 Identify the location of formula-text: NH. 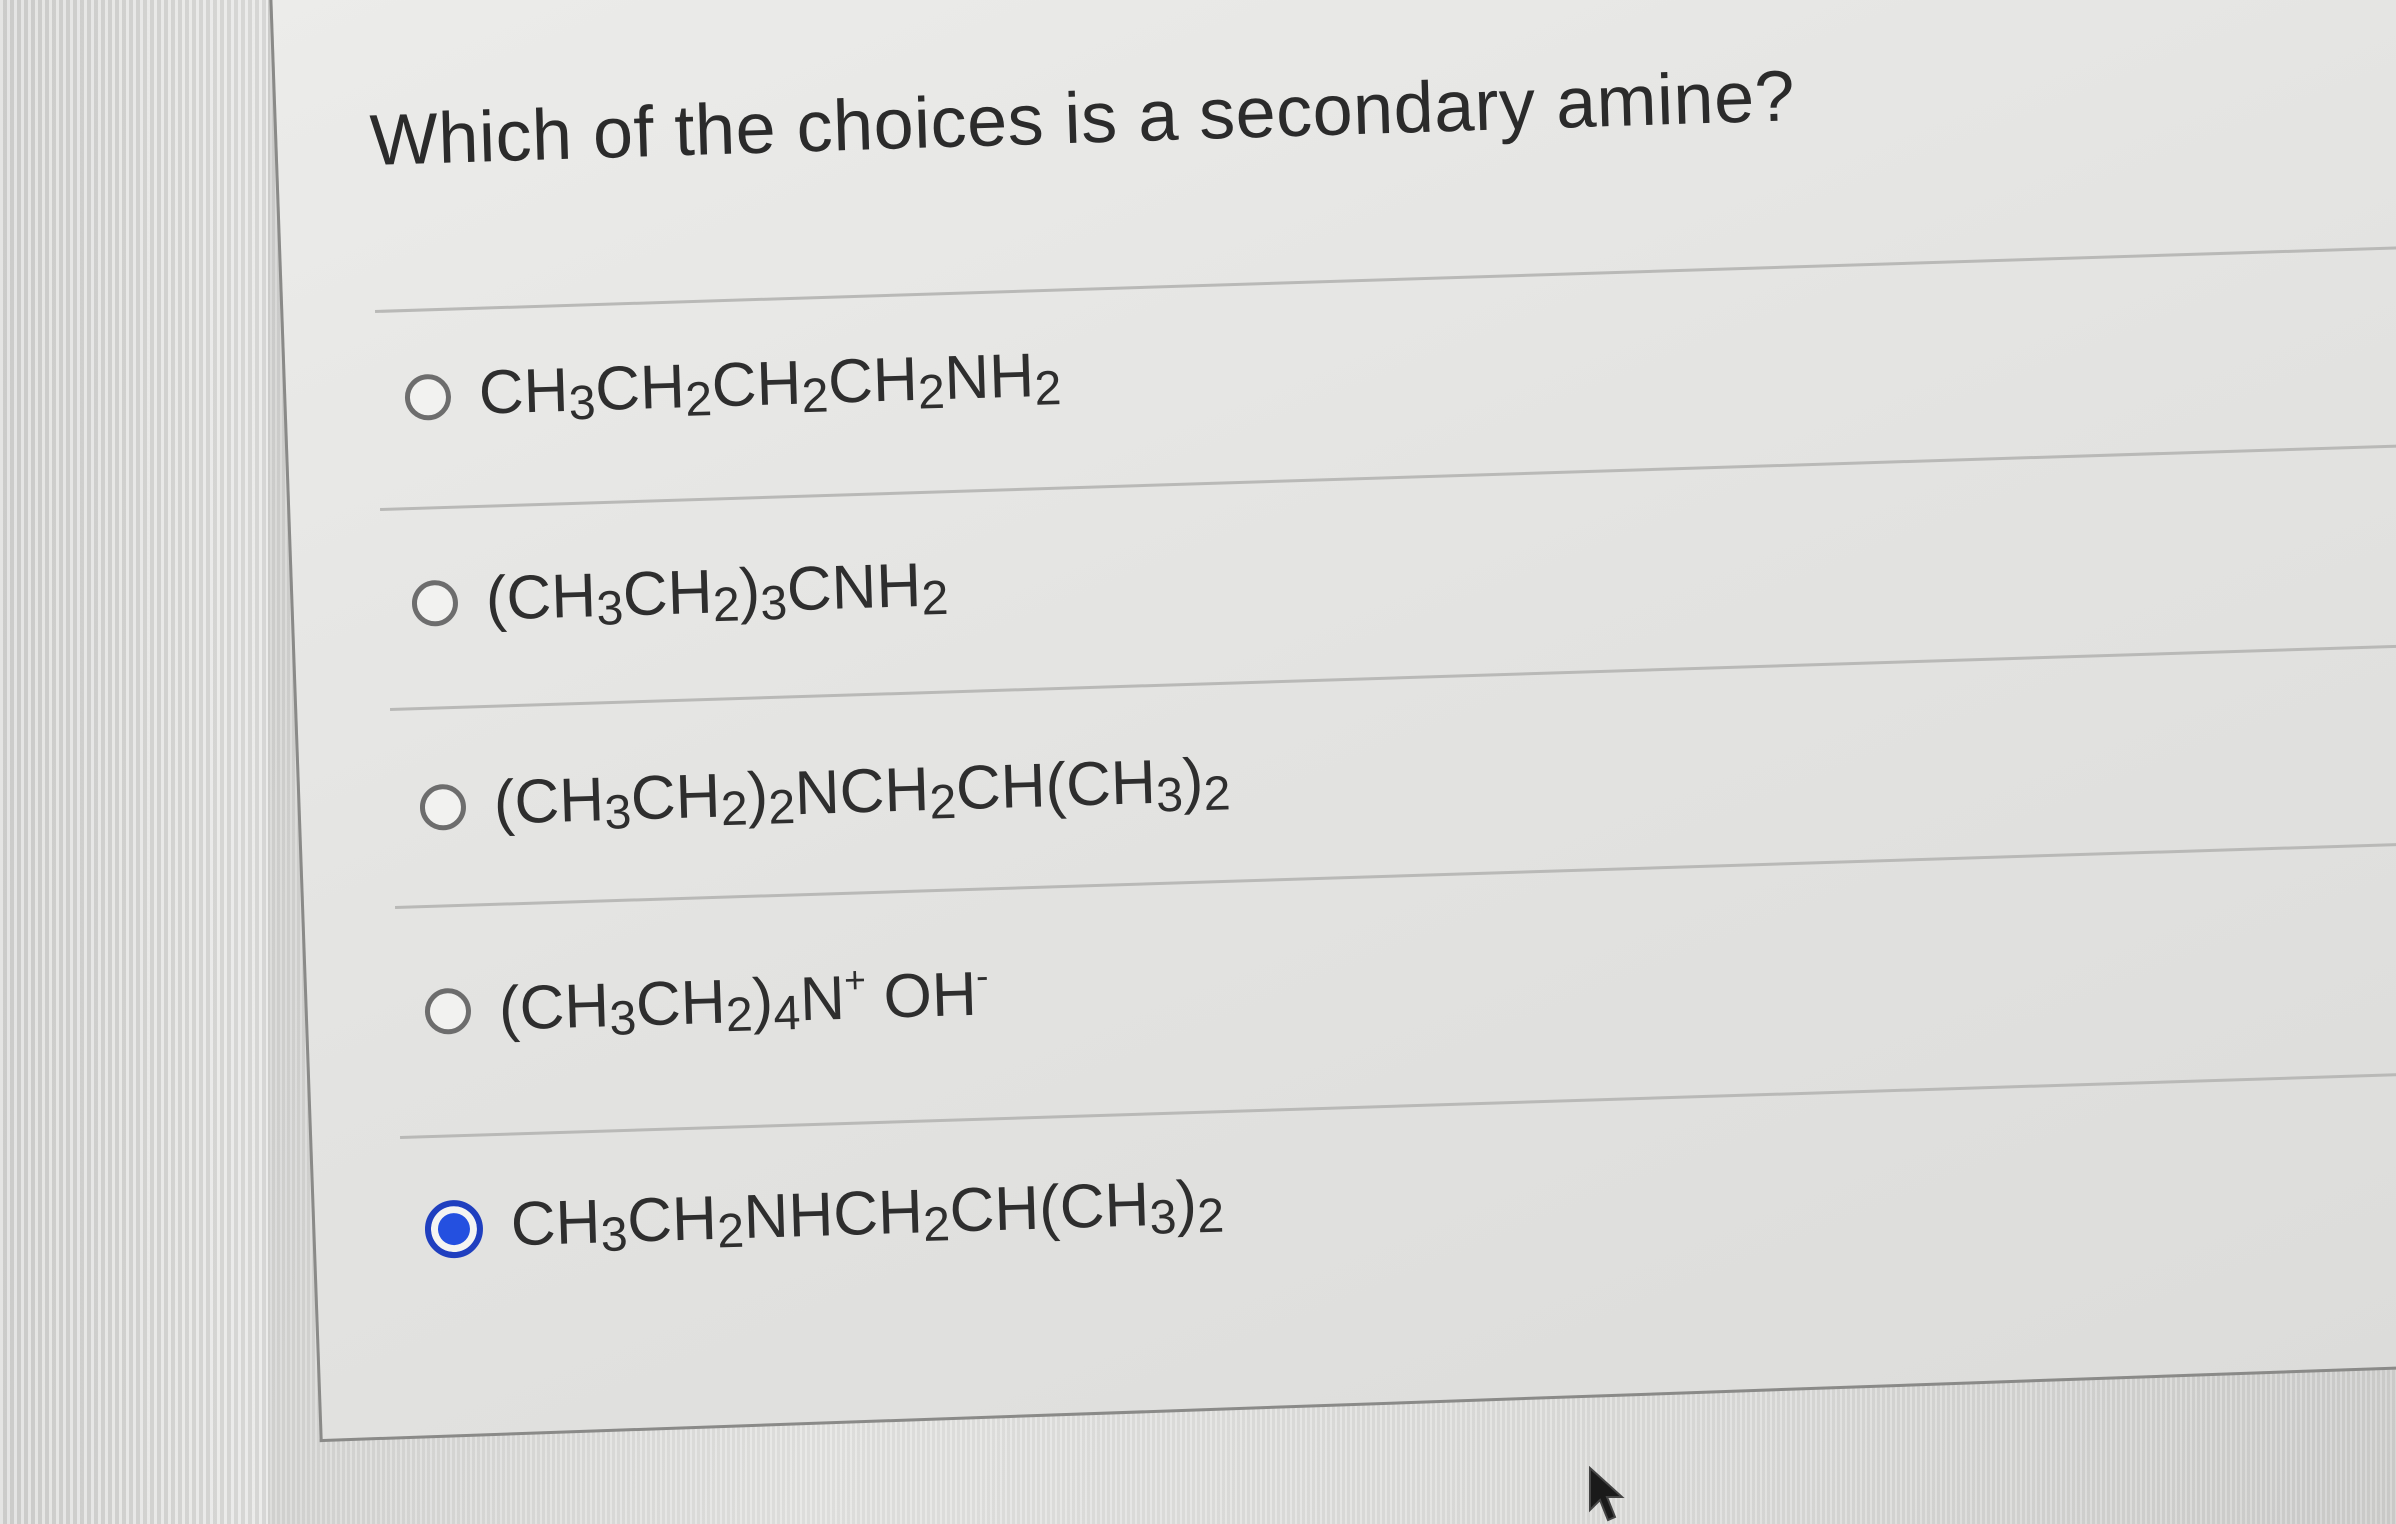
(989, 377).